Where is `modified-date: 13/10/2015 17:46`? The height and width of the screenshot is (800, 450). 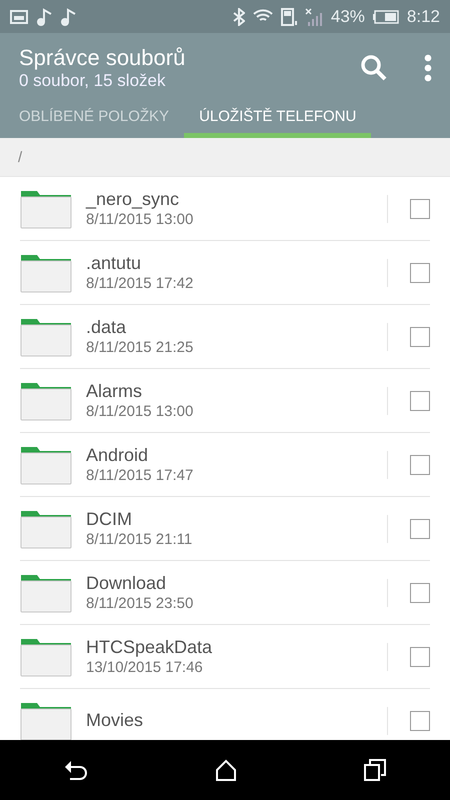 modified-date: 13/10/2015 17:46 is located at coordinates (145, 667).